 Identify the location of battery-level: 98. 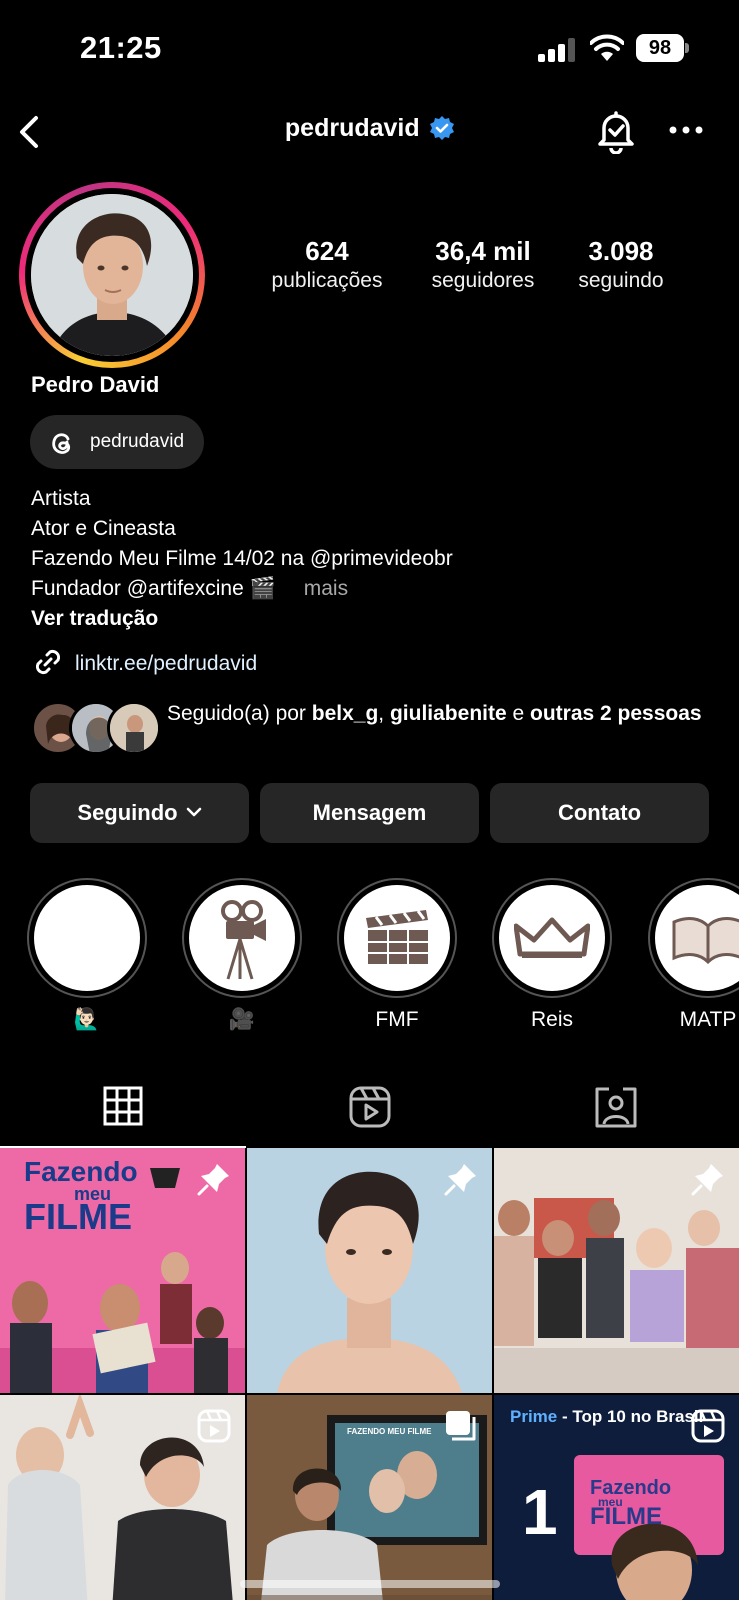
(660, 48).